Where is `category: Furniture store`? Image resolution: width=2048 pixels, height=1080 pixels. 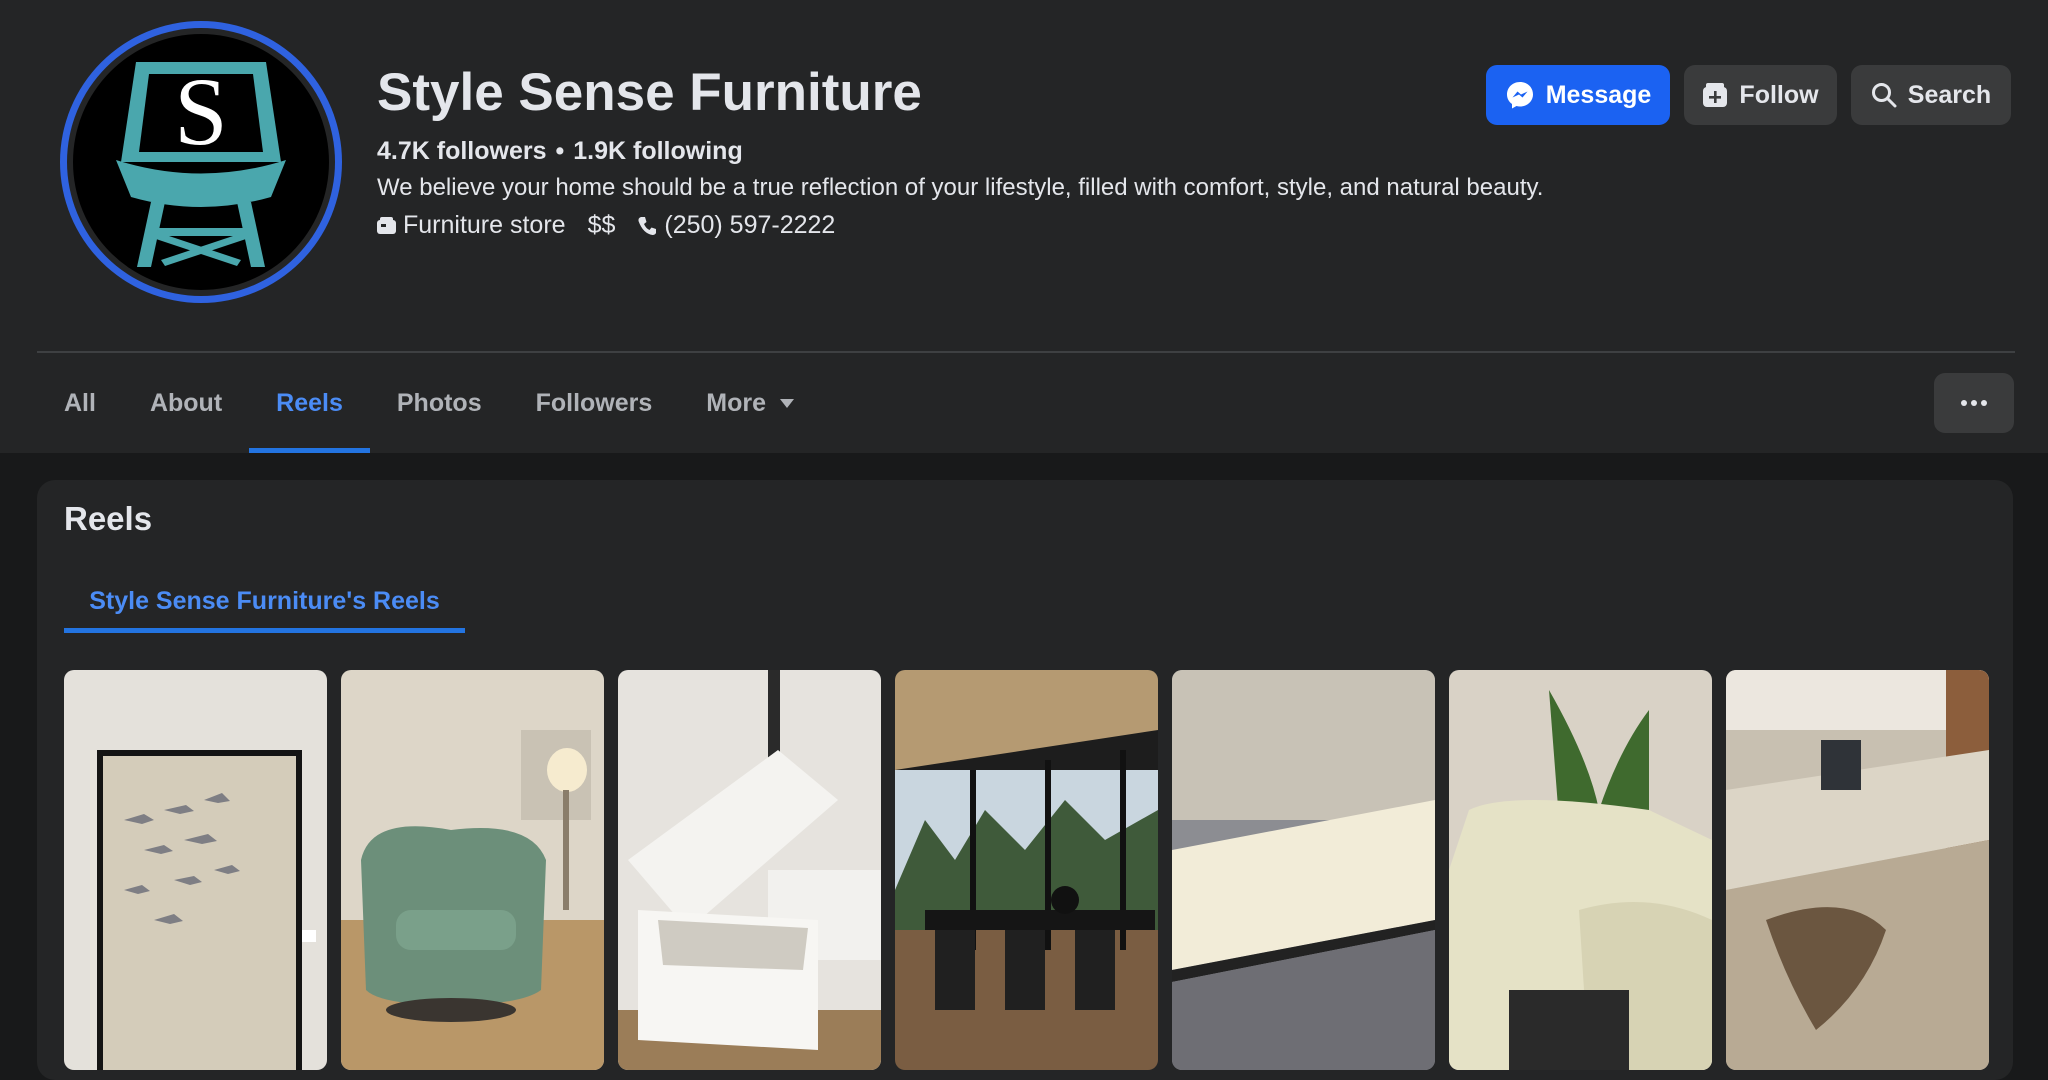 category: Furniture store is located at coordinates (471, 225).